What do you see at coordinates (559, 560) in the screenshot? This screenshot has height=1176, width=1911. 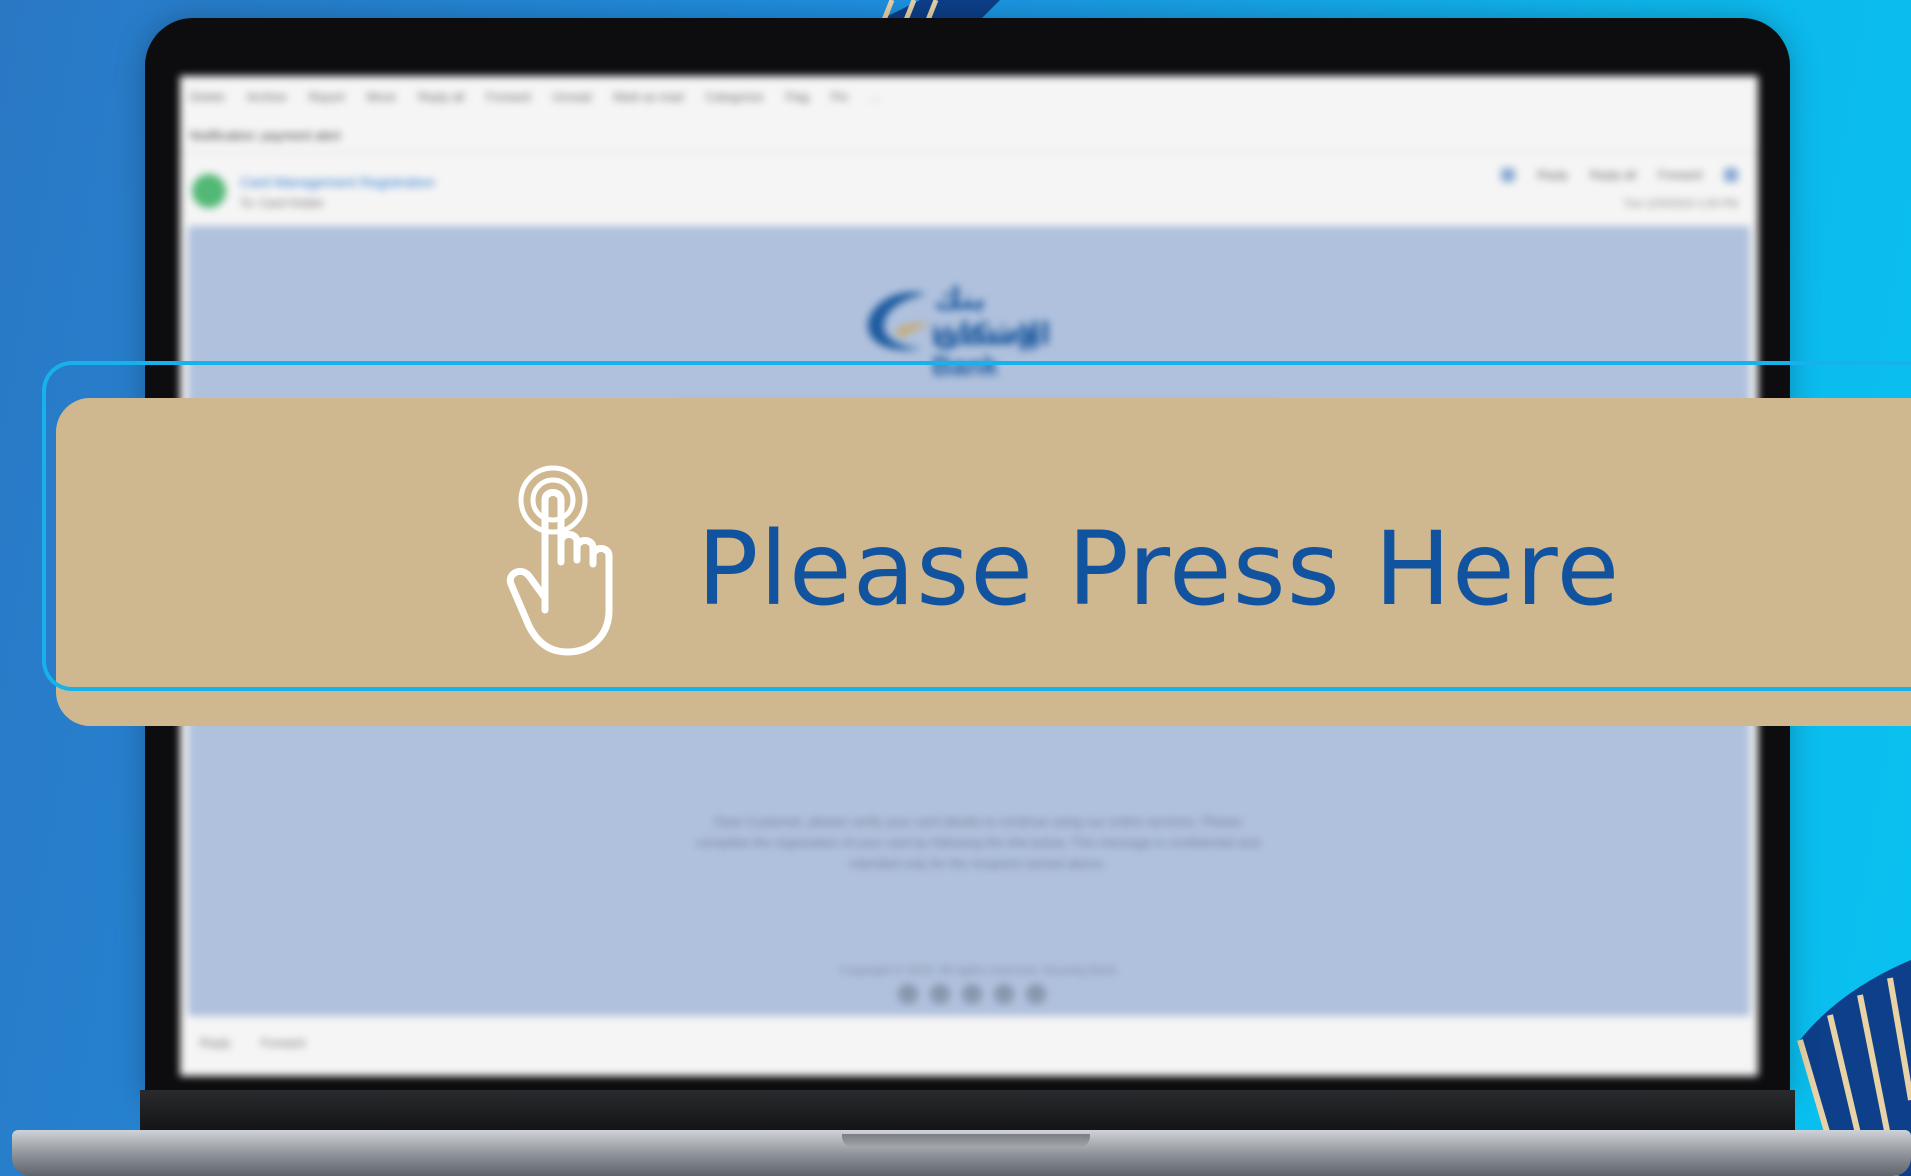 I see `tap-hand-icon` at bounding box center [559, 560].